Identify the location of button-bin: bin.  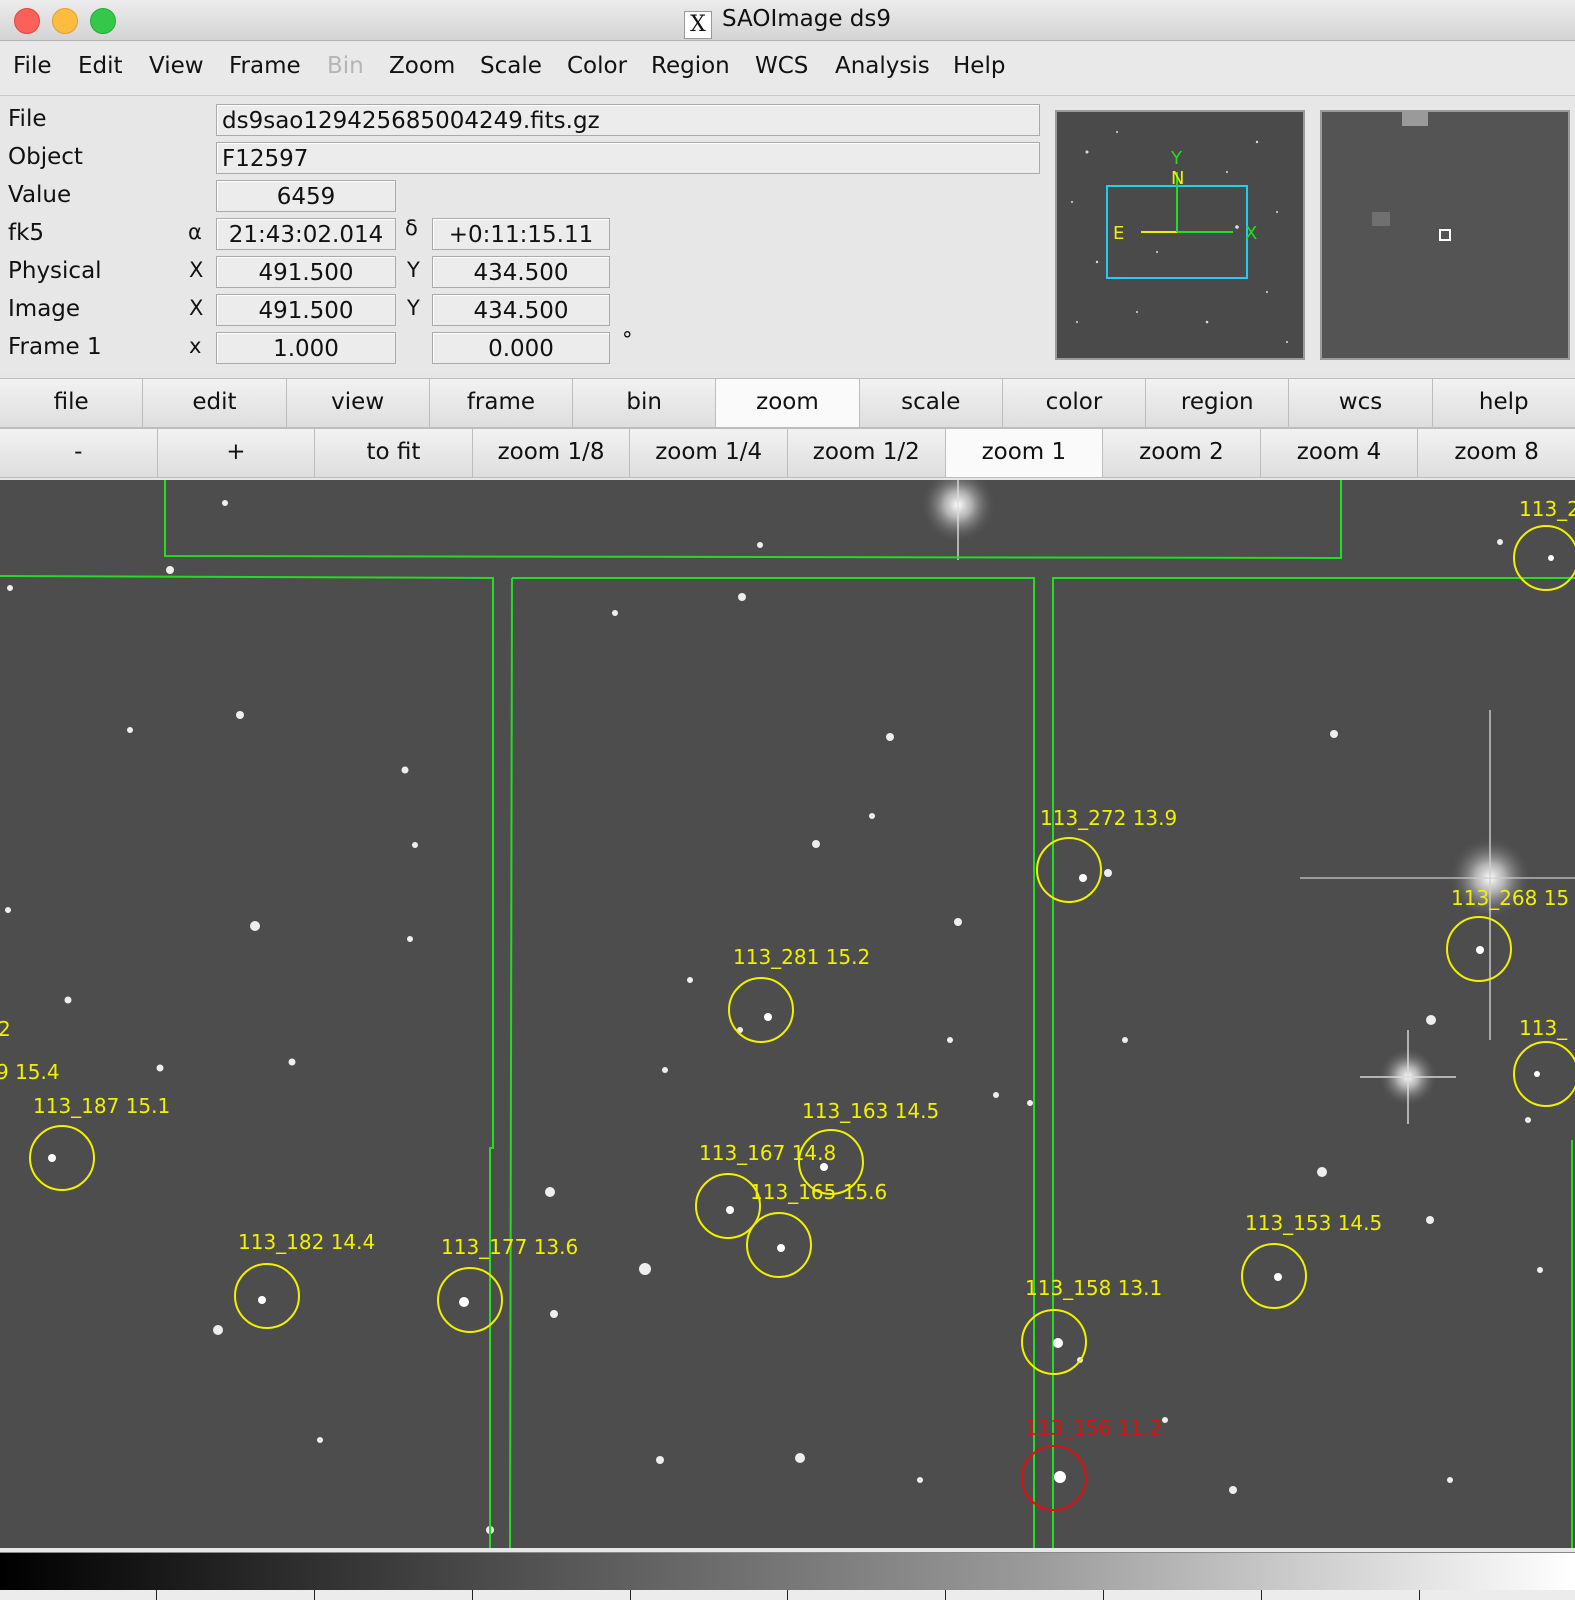
(645, 403).